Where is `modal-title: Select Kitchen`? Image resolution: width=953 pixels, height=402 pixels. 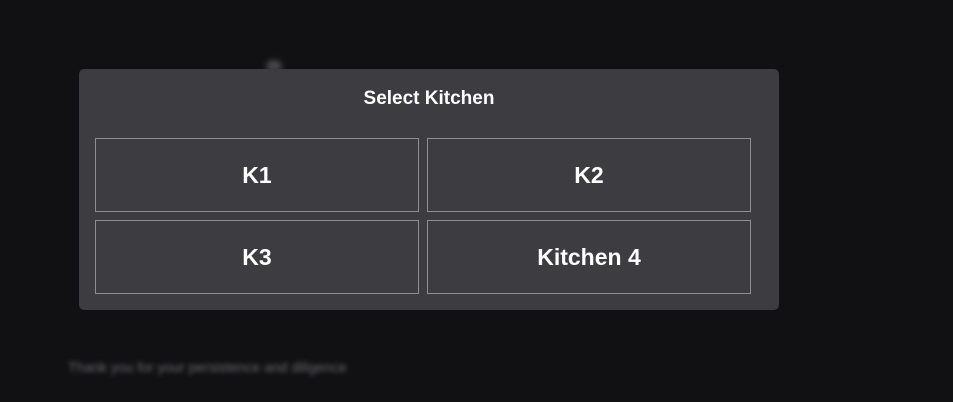
modal-title: Select Kitchen is located at coordinates (429, 98).